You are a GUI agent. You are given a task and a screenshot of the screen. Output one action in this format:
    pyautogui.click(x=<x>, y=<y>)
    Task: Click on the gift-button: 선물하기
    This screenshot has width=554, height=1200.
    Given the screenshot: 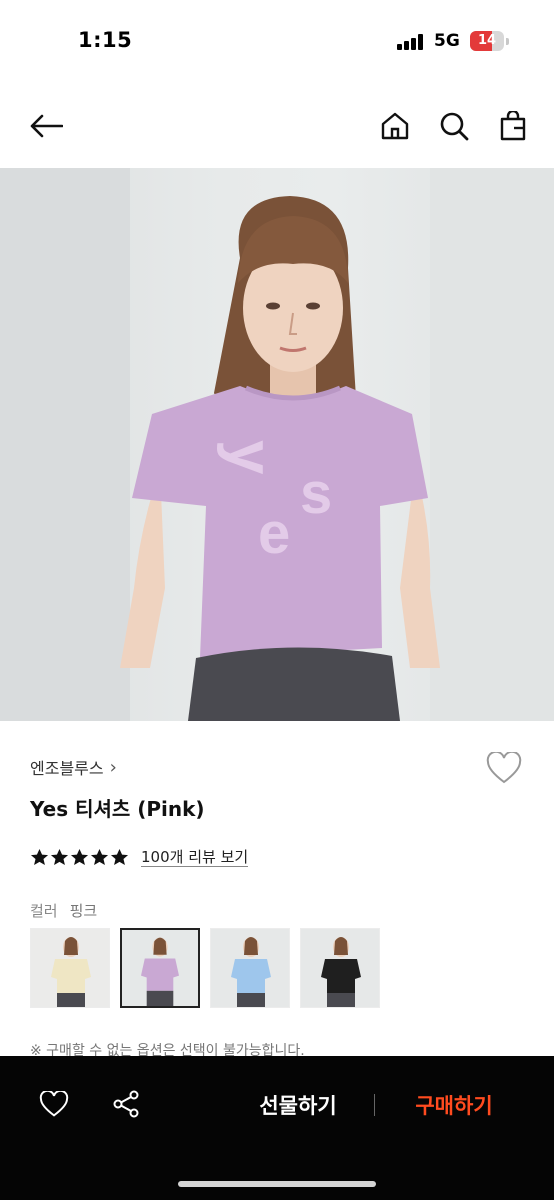 What is the action you would take?
    pyautogui.click(x=298, y=1105)
    